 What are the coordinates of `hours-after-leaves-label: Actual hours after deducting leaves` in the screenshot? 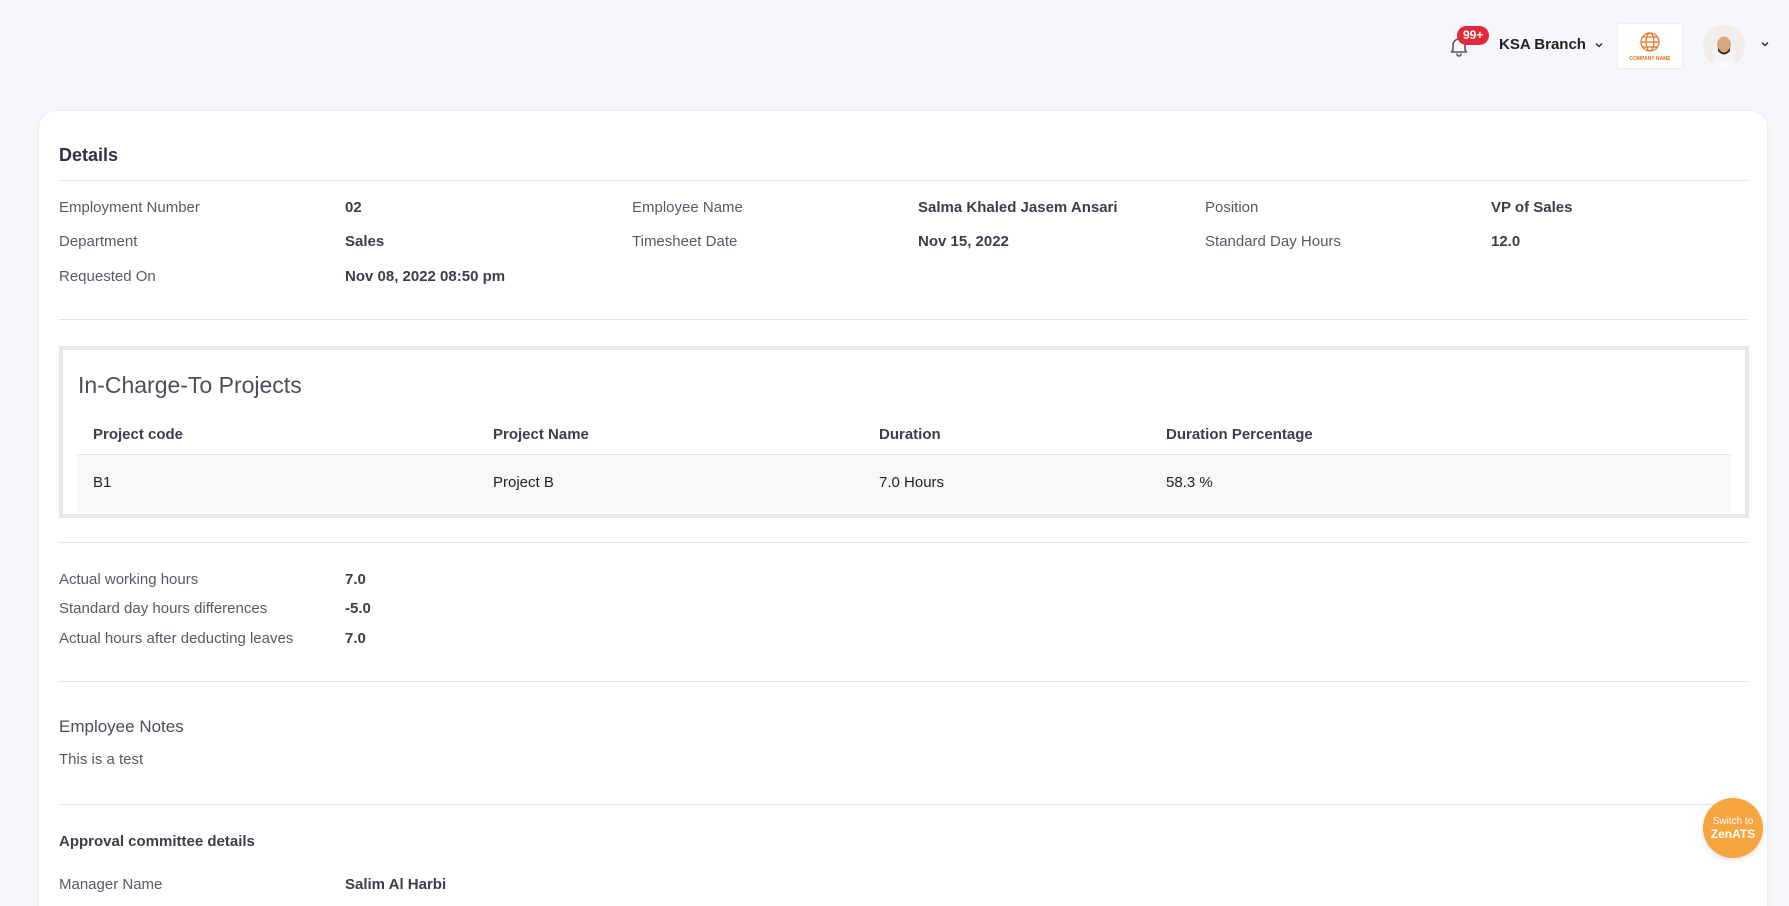 It's located at (176, 638).